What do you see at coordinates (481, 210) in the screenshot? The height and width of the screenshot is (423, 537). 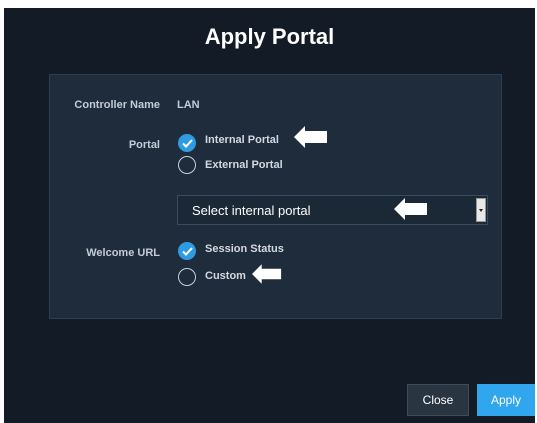 I see `dropdown-arrow-icon` at bounding box center [481, 210].